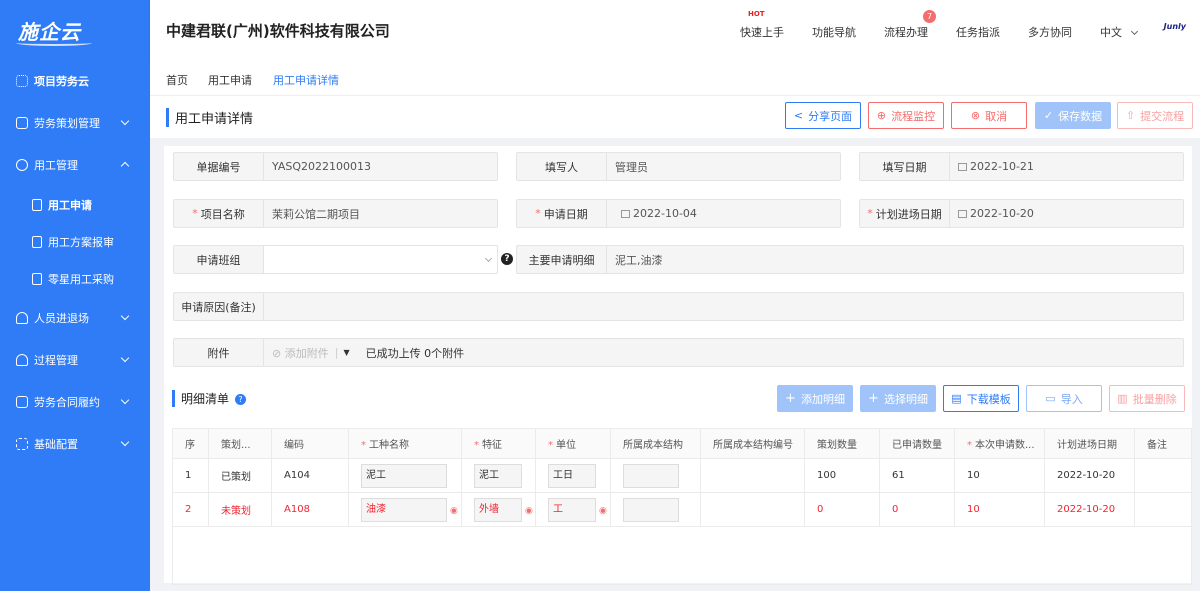 This screenshot has height=591, width=1200. I want to click on save-data-button: ✓ 保存数据, so click(1073, 115).